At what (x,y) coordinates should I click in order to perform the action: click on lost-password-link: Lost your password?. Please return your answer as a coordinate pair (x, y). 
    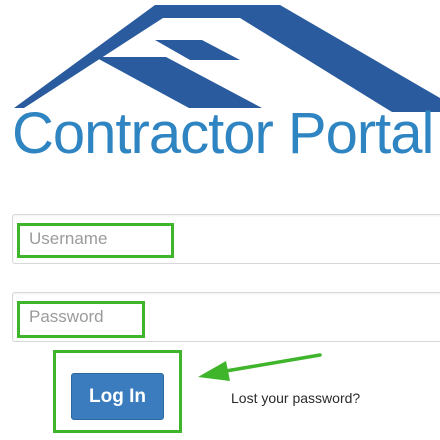
    Looking at the image, I should click on (295, 398).